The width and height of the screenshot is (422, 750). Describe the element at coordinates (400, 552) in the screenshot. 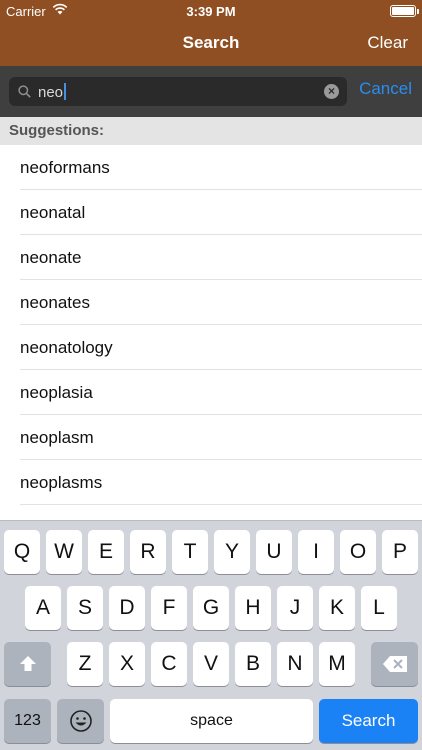

I see `key-p: P` at that location.